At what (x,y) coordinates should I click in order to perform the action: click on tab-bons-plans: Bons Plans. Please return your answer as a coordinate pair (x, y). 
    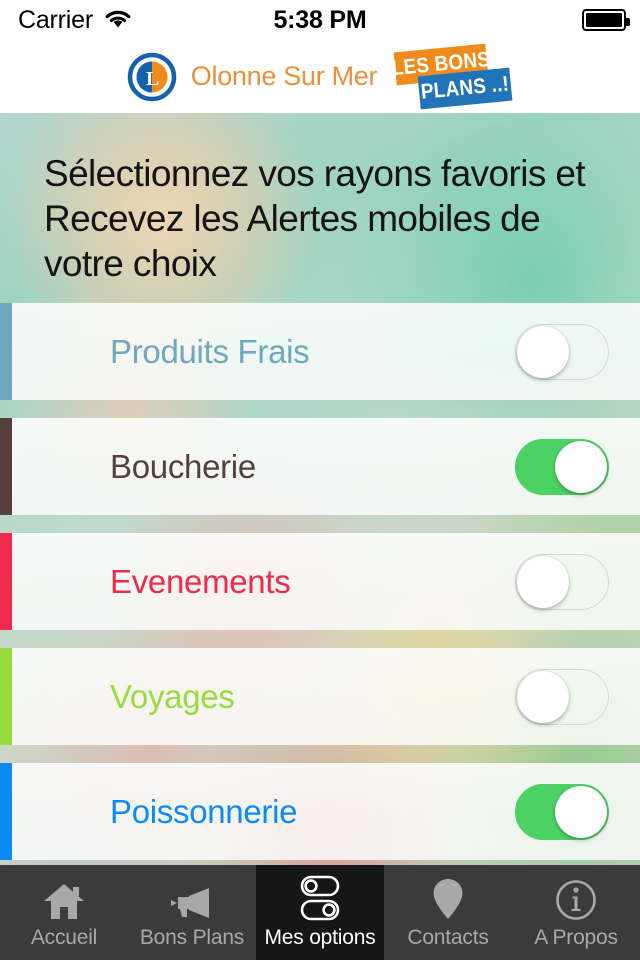
    Looking at the image, I should click on (192, 912).